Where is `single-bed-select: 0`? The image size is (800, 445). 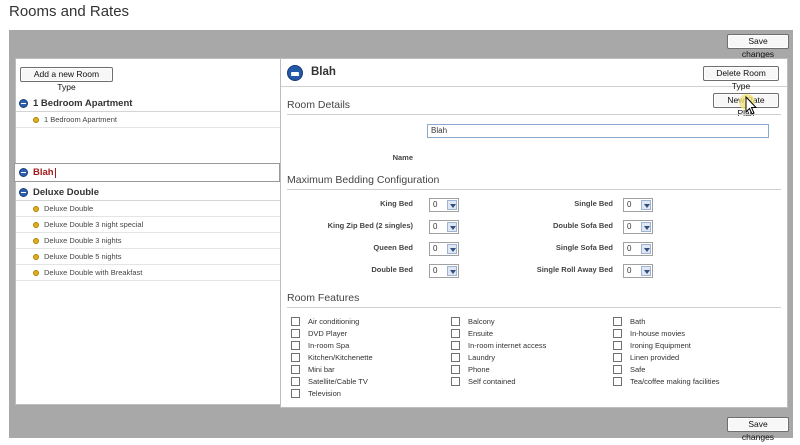
single-bed-select: 0 is located at coordinates (638, 205).